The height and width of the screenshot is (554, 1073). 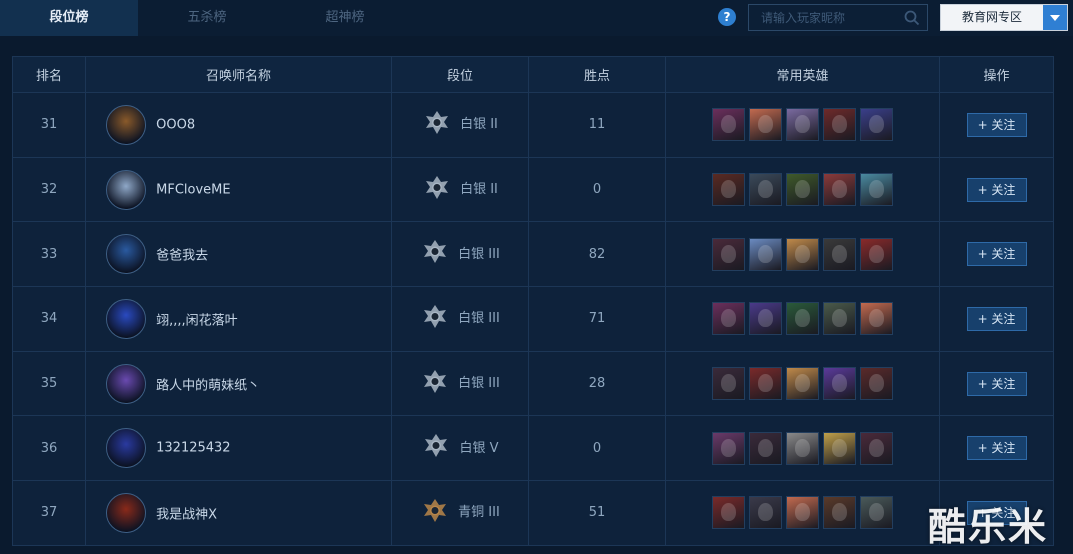 What do you see at coordinates (197, 320) in the screenshot?
I see `summoner-name: 翊,,,,闲花落叶` at bounding box center [197, 320].